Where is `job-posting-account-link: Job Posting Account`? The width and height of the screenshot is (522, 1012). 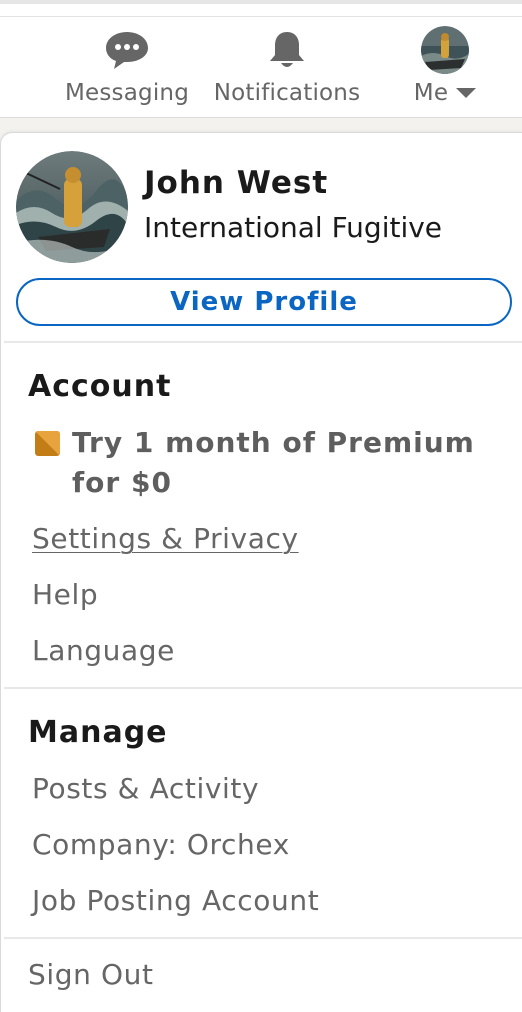 job-posting-account-link: Job Posting Account is located at coordinates (175, 900).